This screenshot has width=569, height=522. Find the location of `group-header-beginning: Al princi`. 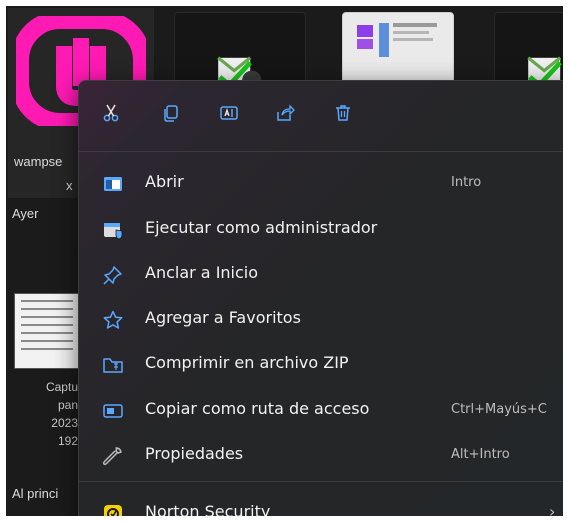

group-header-beginning: Al princi is located at coordinates (35, 493).